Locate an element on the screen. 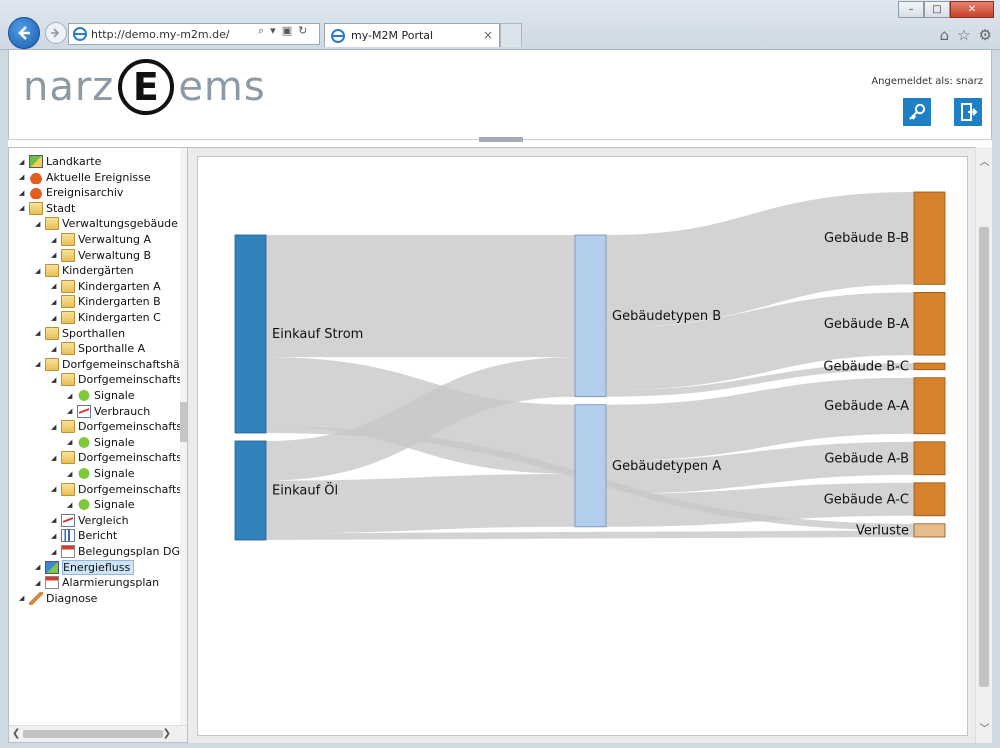 The image size is (1000, 748). tree-item: ◢ Verbrauch is located at coordinates (108, 411).